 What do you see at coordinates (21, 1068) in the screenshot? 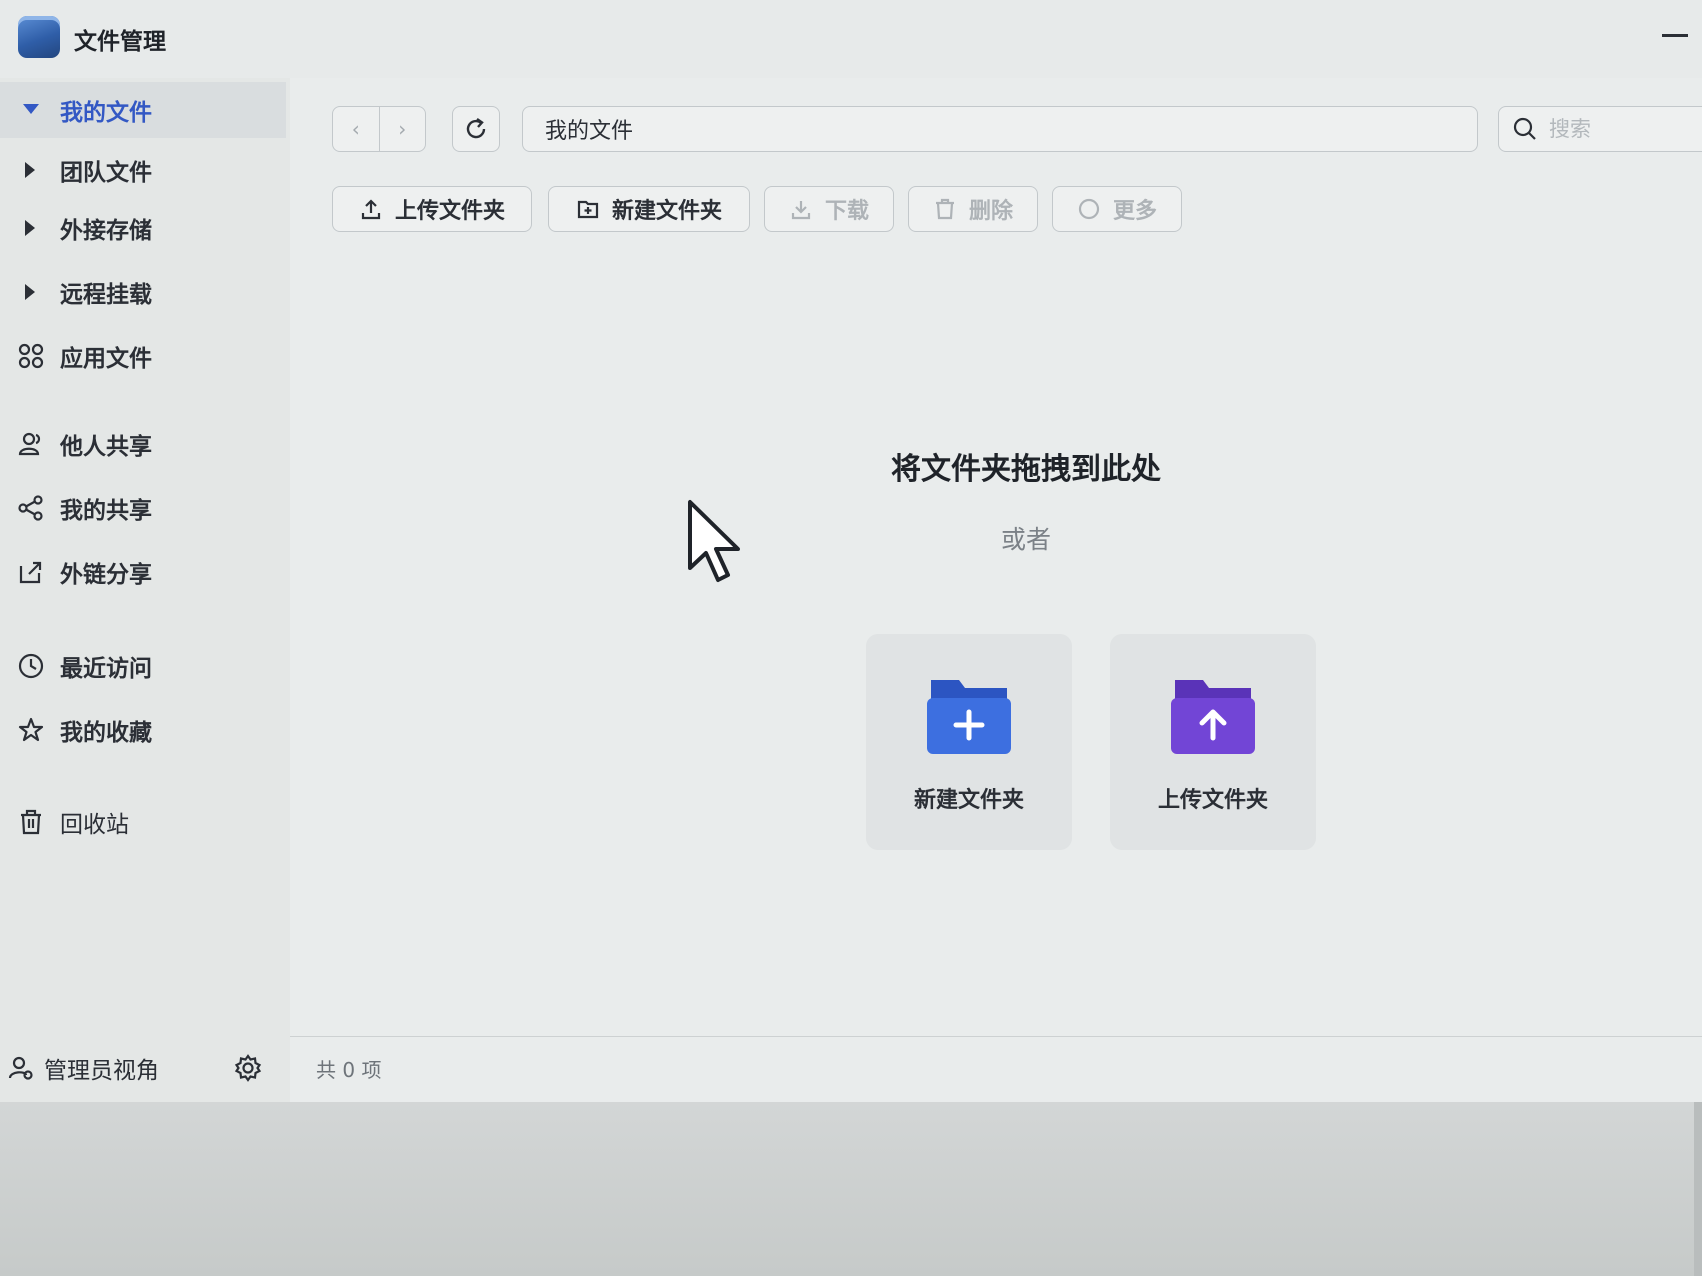
I see `admin-user-icon` at bounding box center [21, 1068].